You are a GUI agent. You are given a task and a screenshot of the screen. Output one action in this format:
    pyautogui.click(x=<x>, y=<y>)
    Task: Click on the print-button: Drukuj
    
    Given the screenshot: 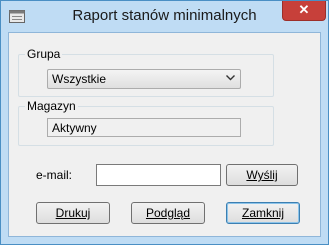 What is the action you would take?
    pyautogui.click(x=73, y=213)
    